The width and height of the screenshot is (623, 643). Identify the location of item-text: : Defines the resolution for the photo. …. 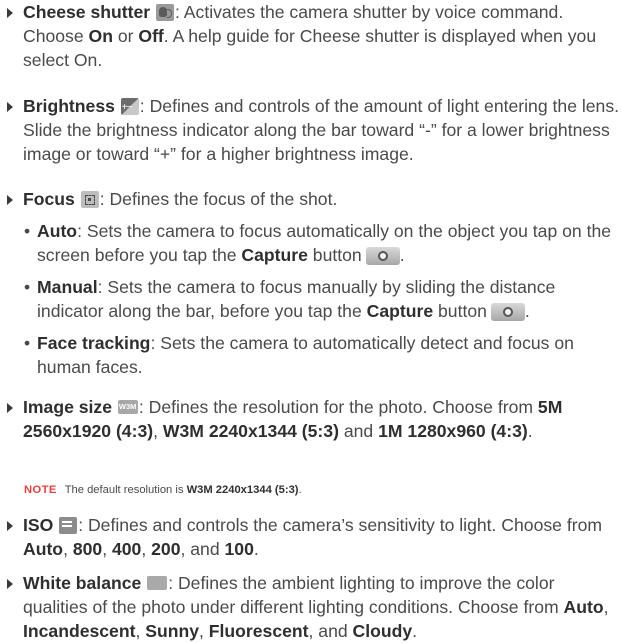
(338, 407).